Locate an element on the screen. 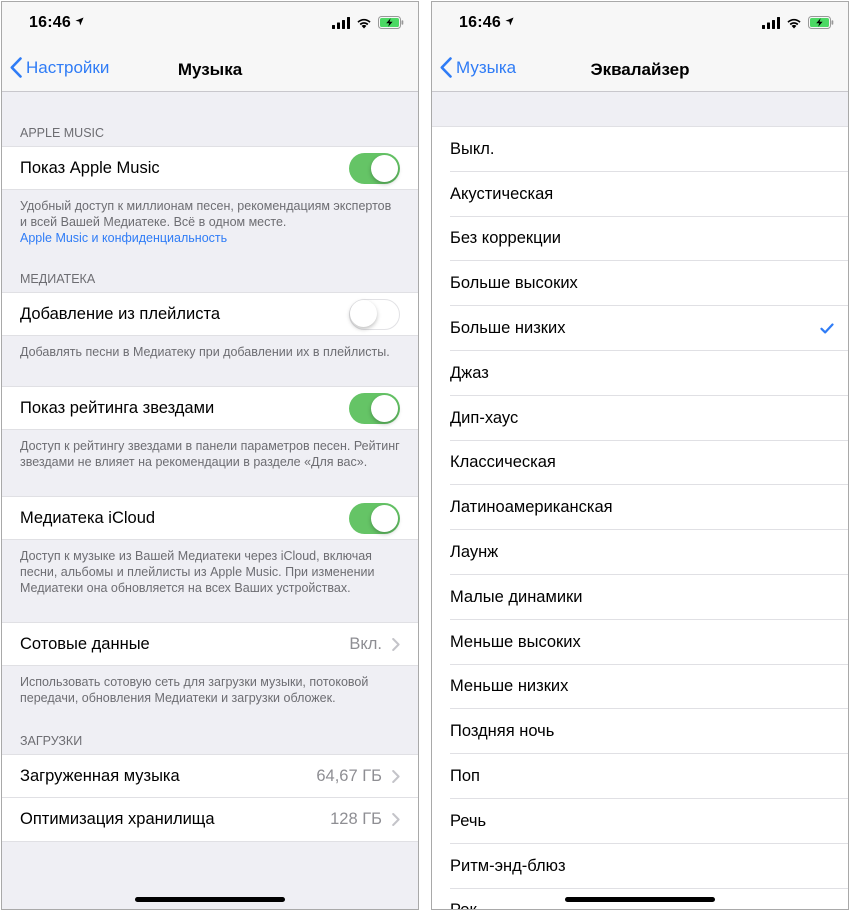 The width and height of the screenshot is (850, 912). add-from-playlist-row: Добавление из плейлиста is located at coordinates (210, 314).